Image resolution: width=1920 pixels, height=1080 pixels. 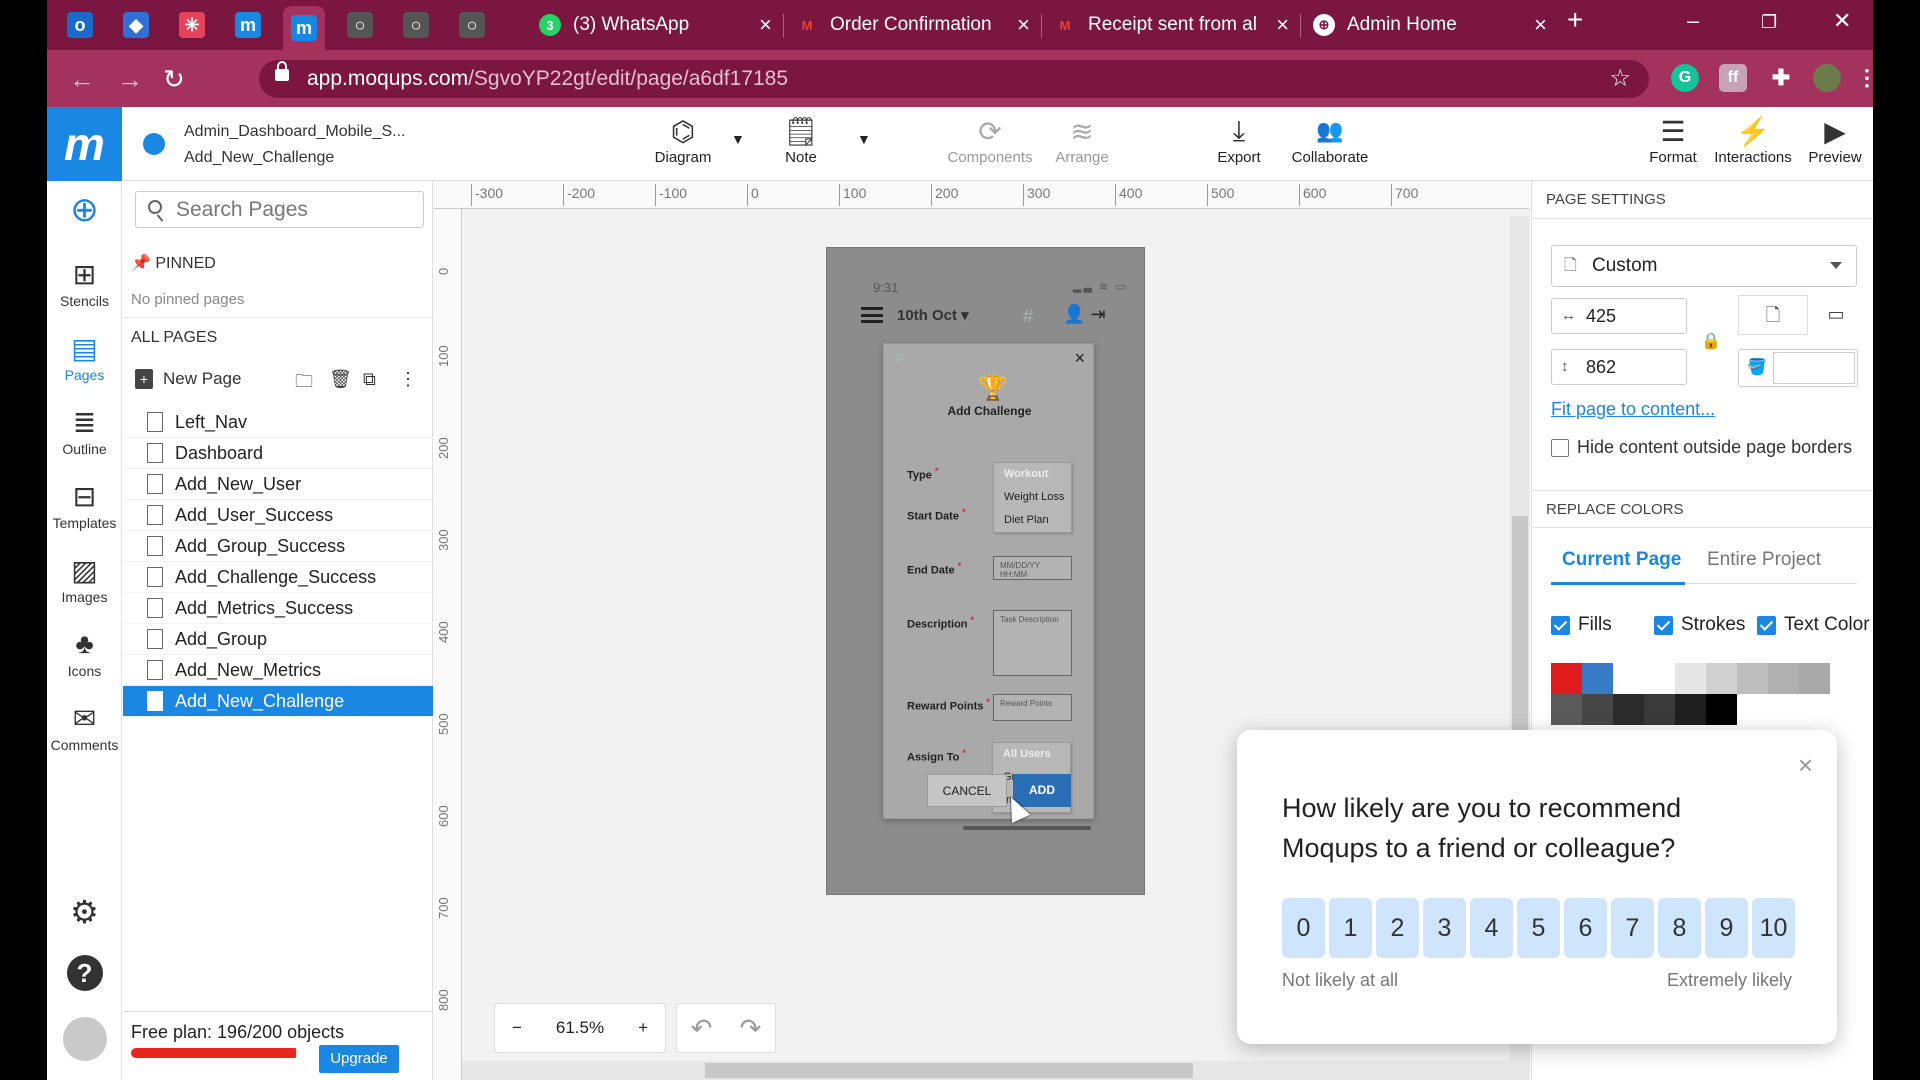 I want to click on rating-option: 5, so click(x=1538, y=928).